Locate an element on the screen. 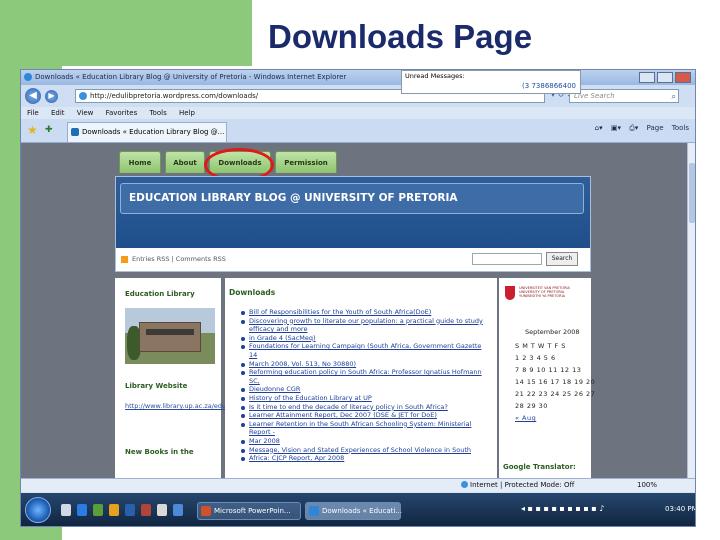 Image resolution: width=720 pixels, height=540 pixels. building-shape is located at coordinates (170, 337).